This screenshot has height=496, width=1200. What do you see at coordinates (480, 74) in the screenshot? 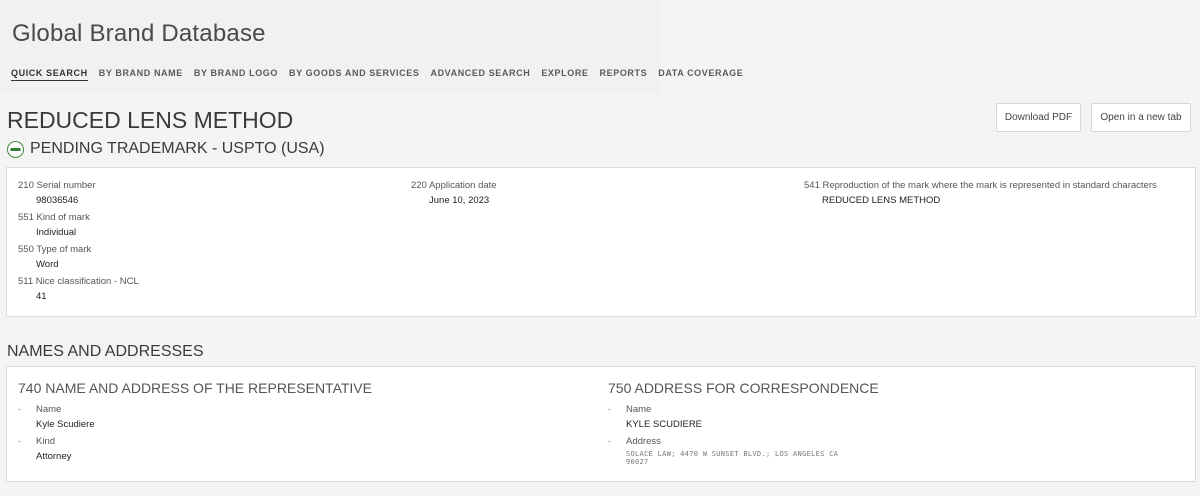
I see `nav-advanced-search: ADVANCED SEARCH` at bounding box center [480, 74].